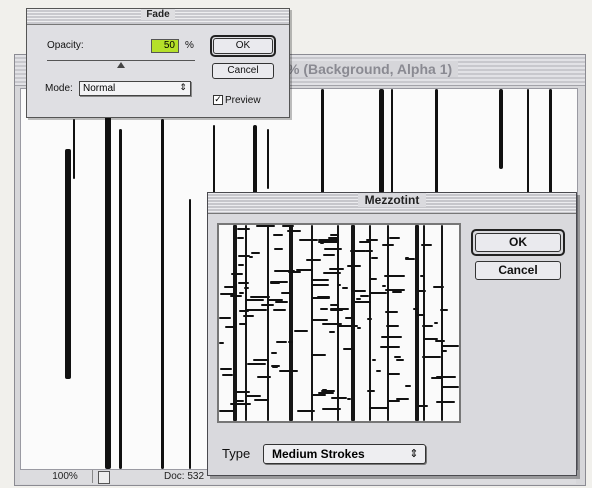 Image resolution: width=592 pixels, height=488 pixels. What do you see at coordinates (236, 453) in the screenshot?
I see `type-label: Type` at bounding box center [236, 453].